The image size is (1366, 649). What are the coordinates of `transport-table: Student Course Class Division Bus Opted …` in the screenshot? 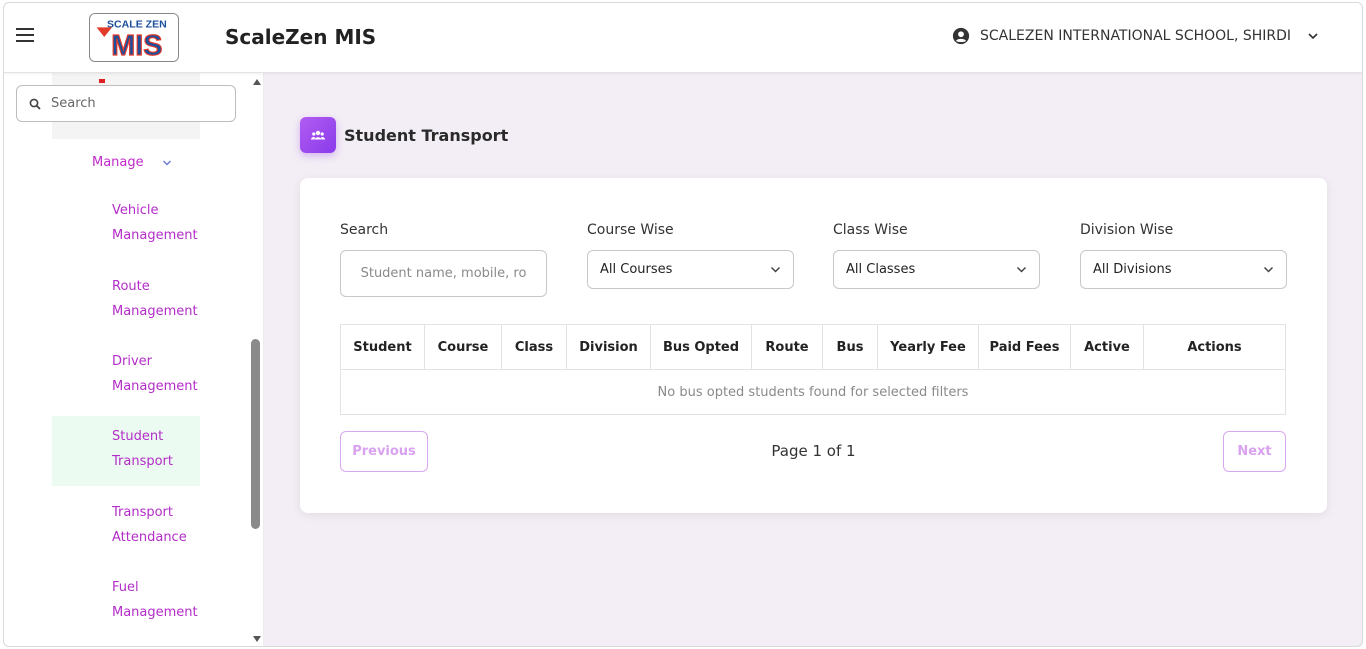 It's located at (813, 369).